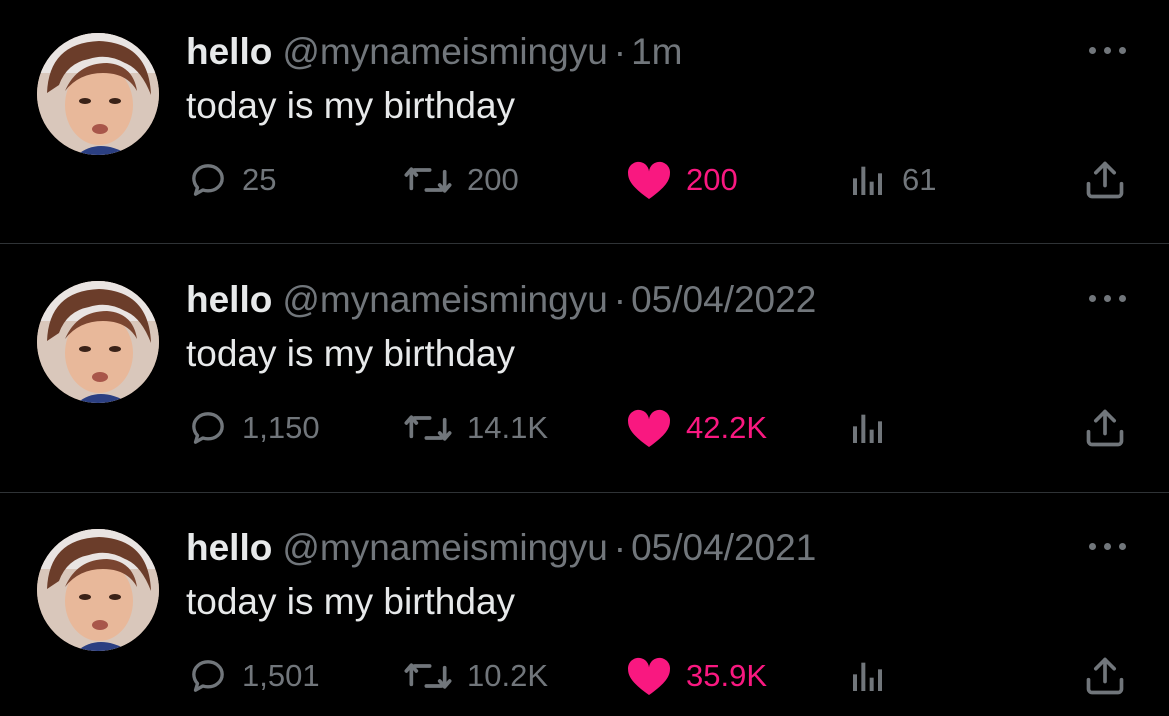 This screenshot has height=716, width=1169. What do you see at coordinates (281, 427) in the screenshot?
I see `reply-count: 1,150` at bounding box center [281, 427].